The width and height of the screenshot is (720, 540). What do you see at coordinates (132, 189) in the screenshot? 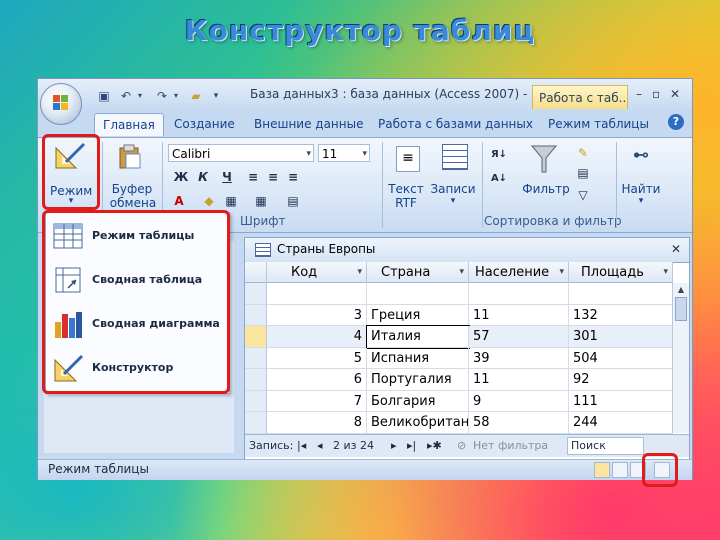
I see `clipboard-label-1: Буфер` at bounding box center [132, 189].